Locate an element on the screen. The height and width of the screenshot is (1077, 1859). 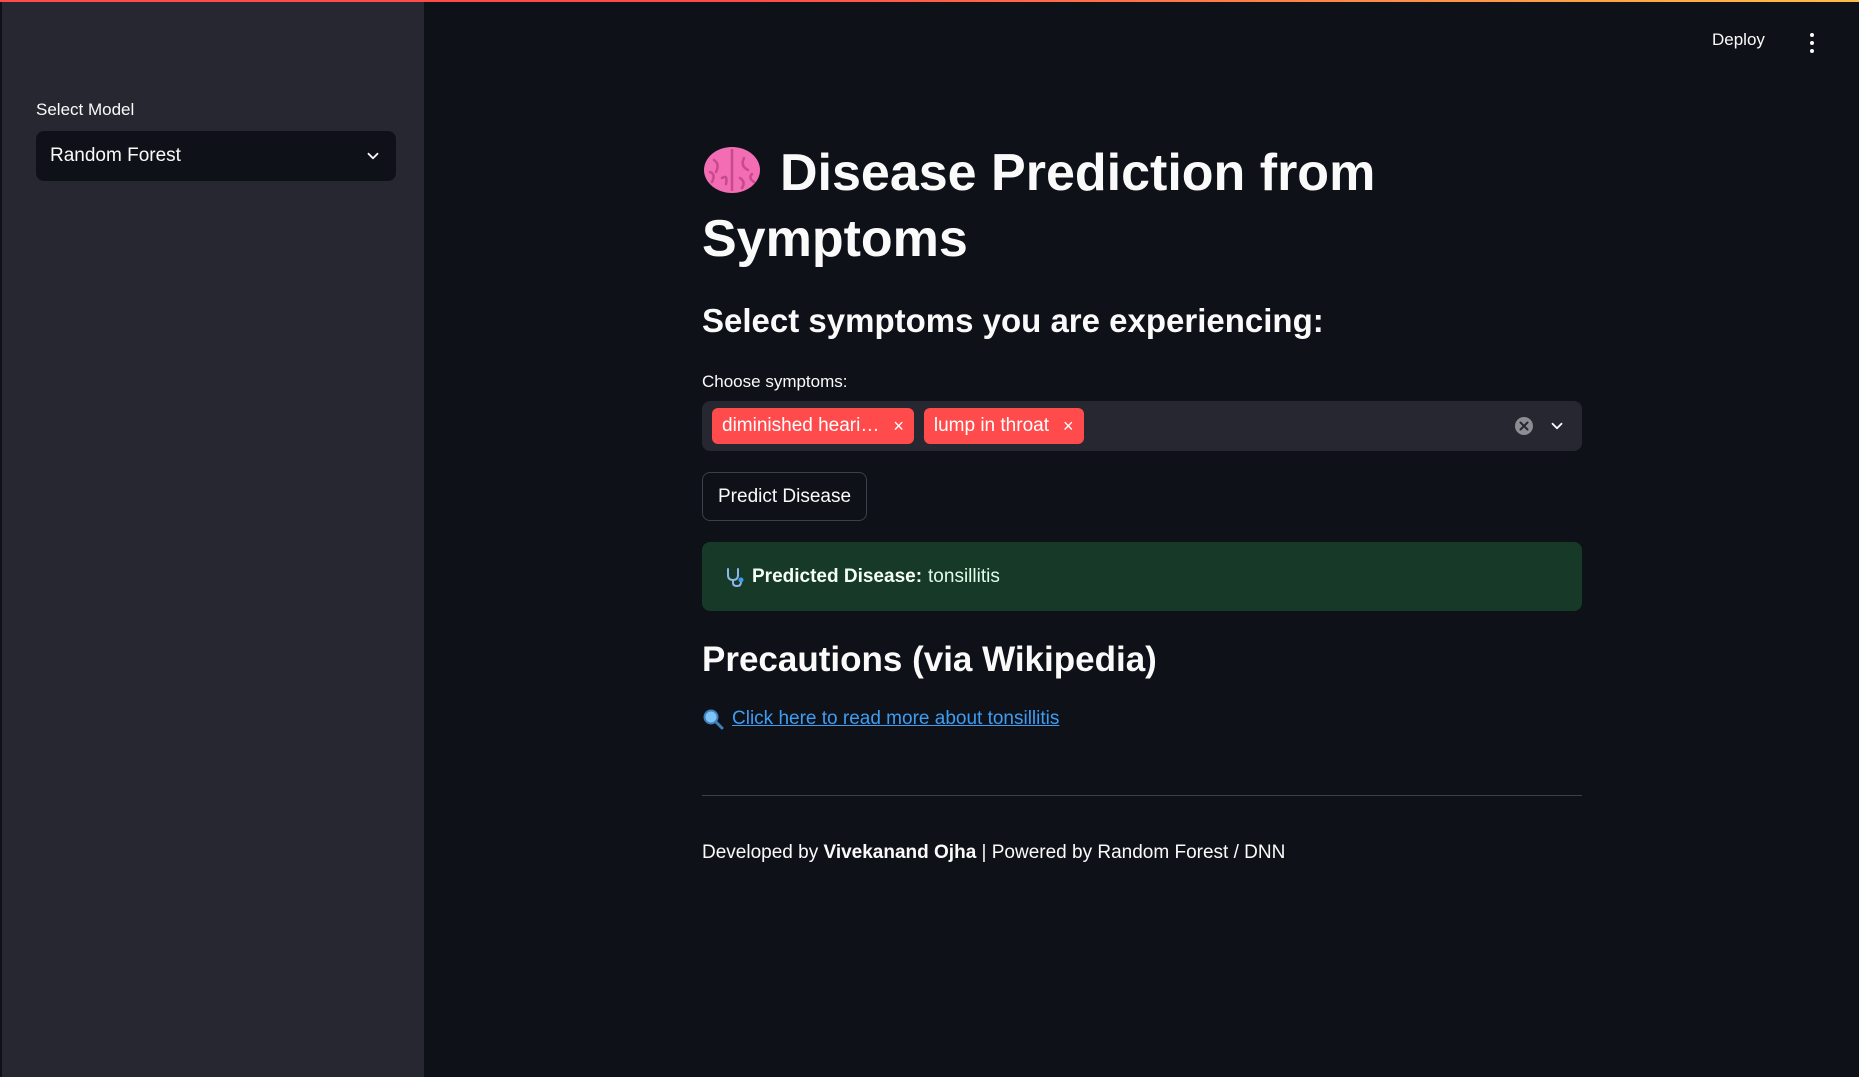
footer-suffix: | Powered by Random Forest / DNN is located at coordinates (1133, 852).